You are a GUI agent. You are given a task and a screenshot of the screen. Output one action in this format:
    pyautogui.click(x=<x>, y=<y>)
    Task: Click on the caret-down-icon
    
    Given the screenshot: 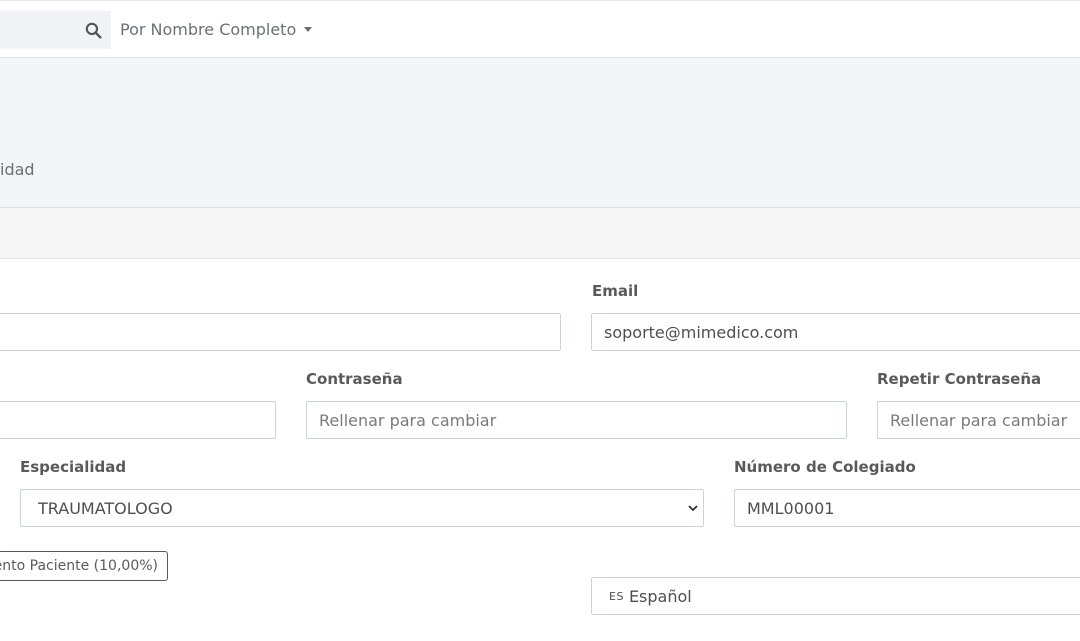 What is the action you would take?
    pyautogui.click(x=308, y=29)
    